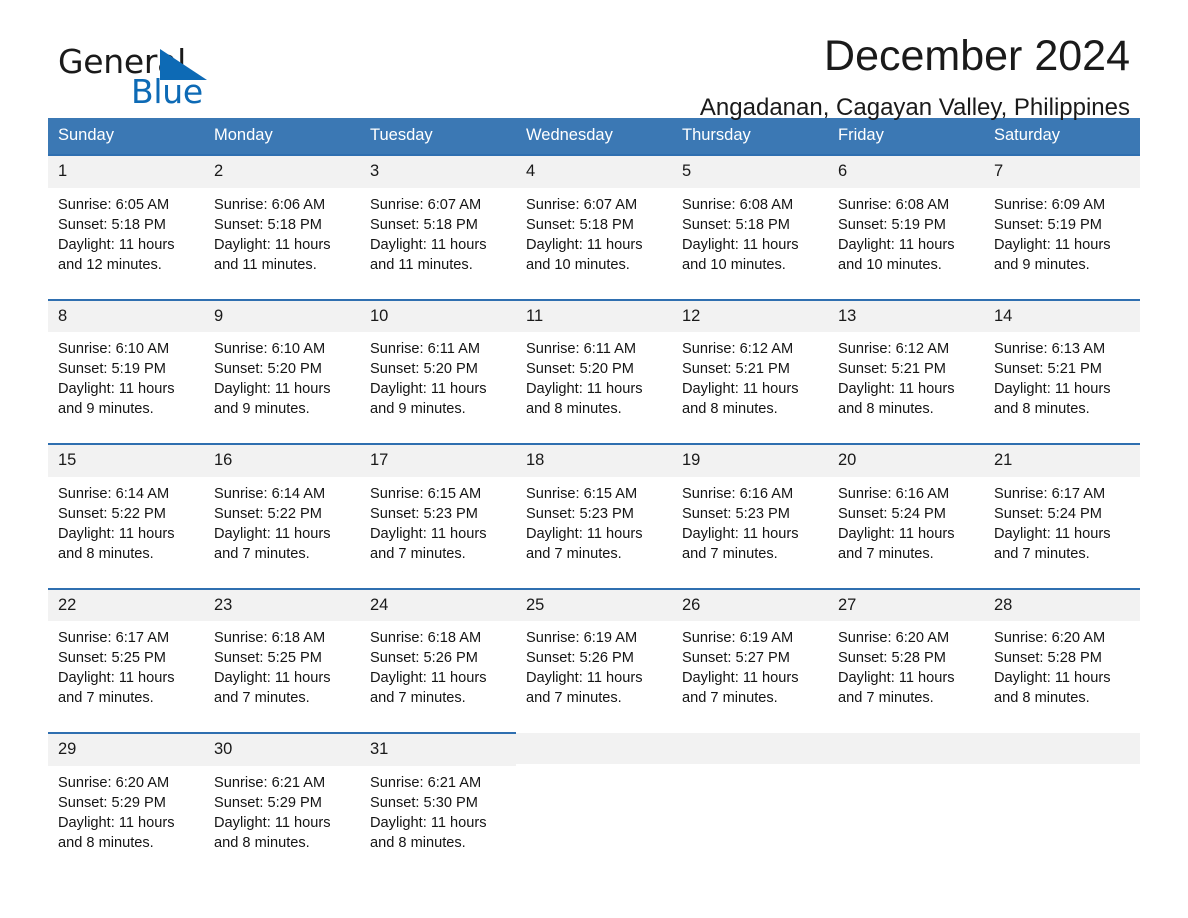 The width and height of the screenshot is (1188, 918). Describe the element at coordinates (738, 204) in the screenshot. I see `sunrise-text: Sunrise: 6:08 AM` at that location.